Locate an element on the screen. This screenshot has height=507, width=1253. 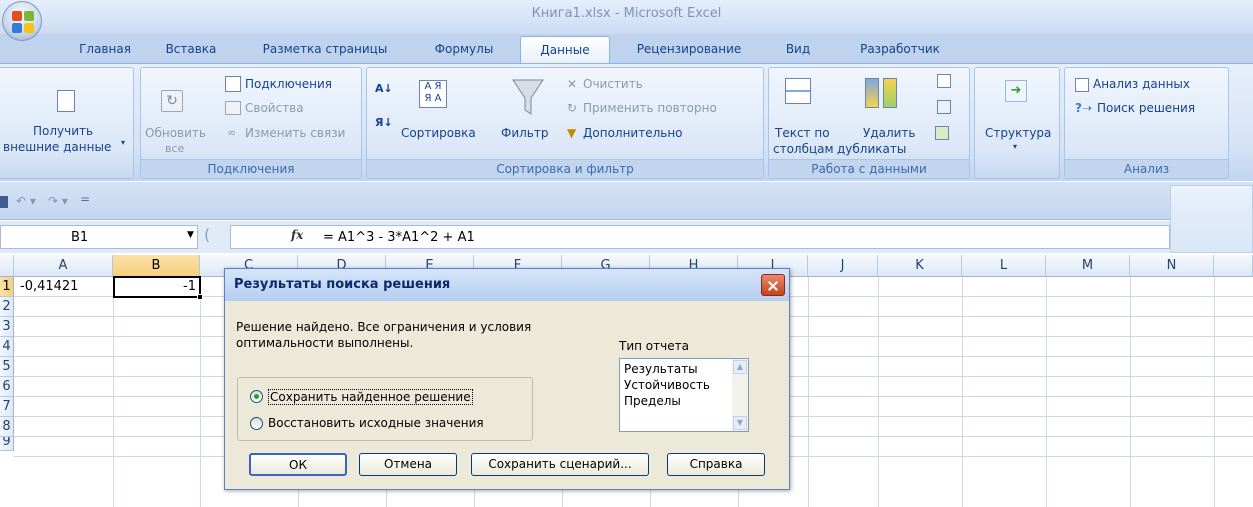
scroll-down-icon: ▼ is located at coordinates (740, 423).